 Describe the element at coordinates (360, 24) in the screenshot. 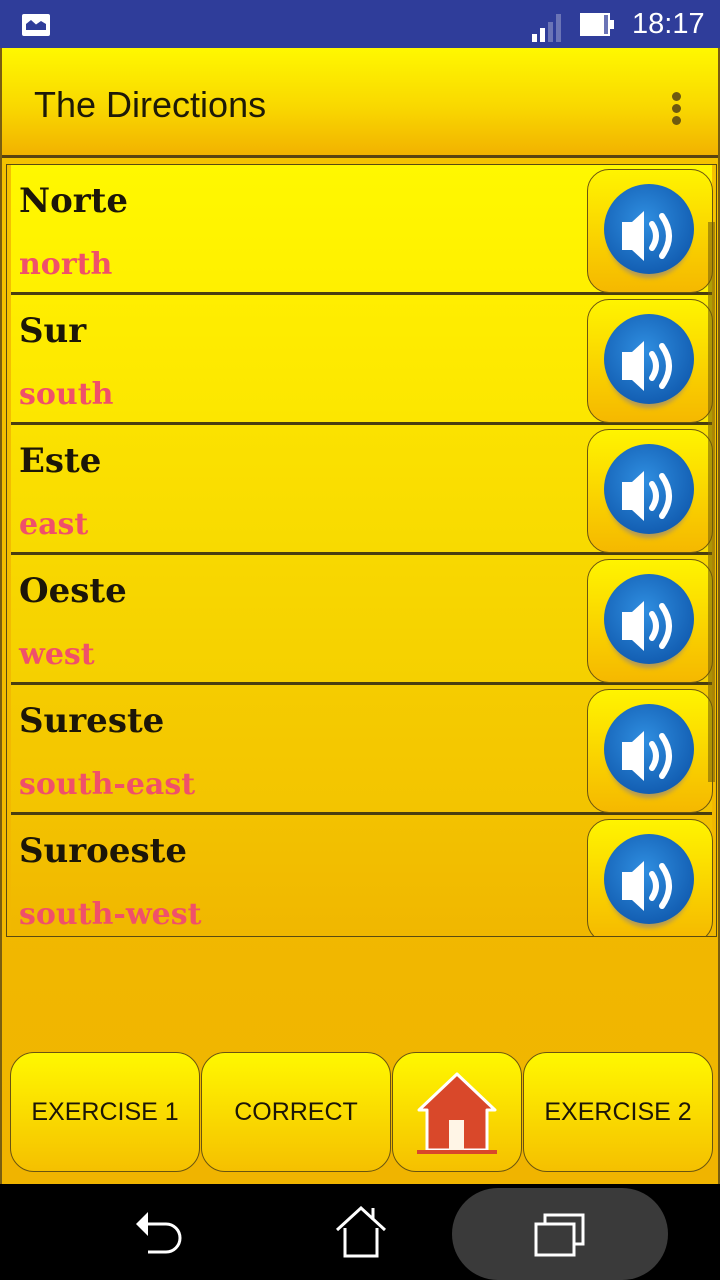

I see `status-bar: 18:17` at that location.